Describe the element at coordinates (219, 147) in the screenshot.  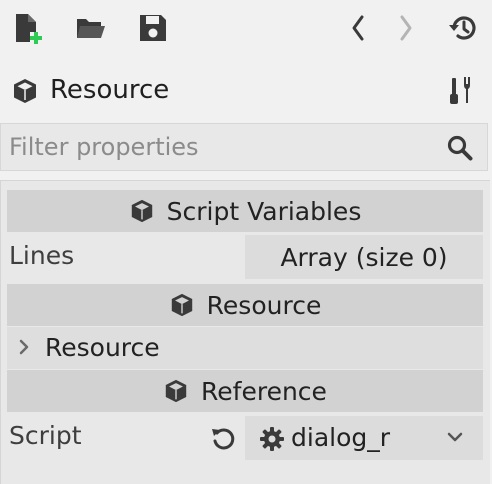
I see `filter-properties-input` at that location.